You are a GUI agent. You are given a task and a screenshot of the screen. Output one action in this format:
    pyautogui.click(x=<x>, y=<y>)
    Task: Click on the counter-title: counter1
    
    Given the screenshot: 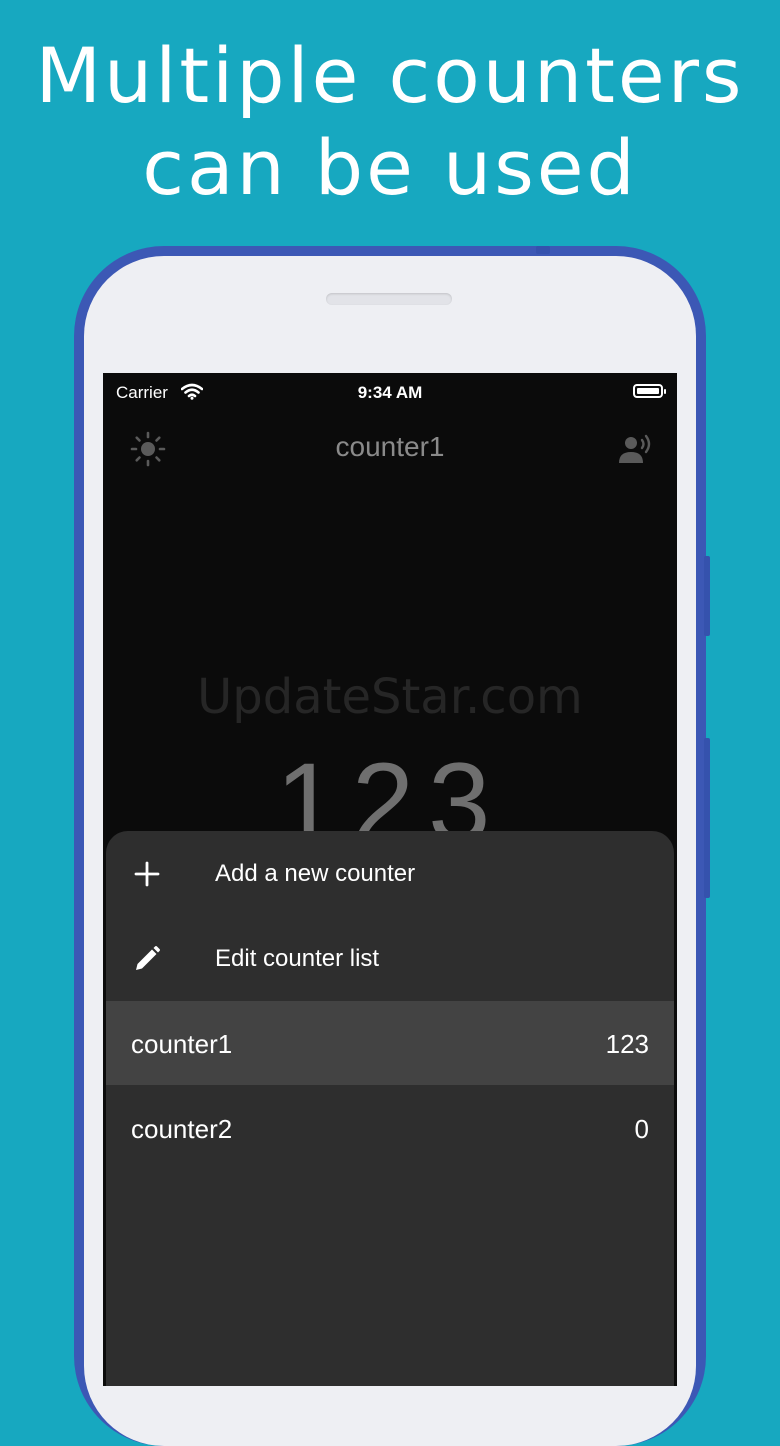 What is the action you would take?
    pyautogui.click(x=390, y=446)
    